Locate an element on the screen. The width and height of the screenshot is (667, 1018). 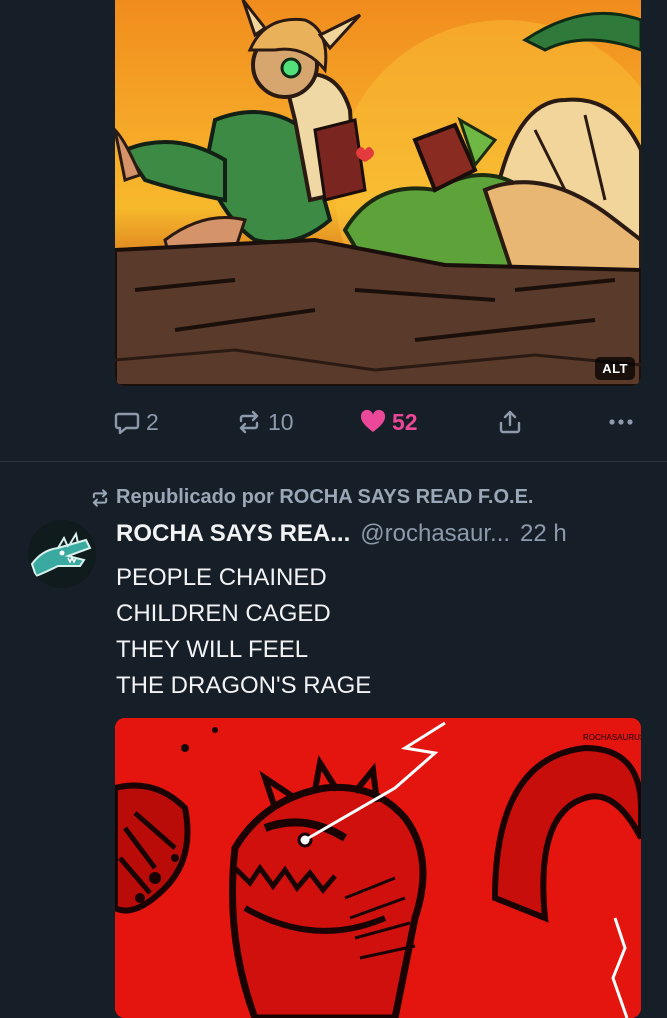
share-button is located at coordinates (510, 422).